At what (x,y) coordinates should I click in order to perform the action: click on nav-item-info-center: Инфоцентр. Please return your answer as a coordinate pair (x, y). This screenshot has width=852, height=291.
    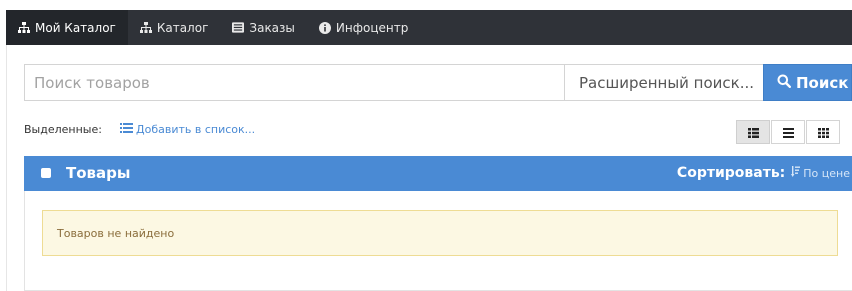
    Looking at the image, I should click on (363, 27).